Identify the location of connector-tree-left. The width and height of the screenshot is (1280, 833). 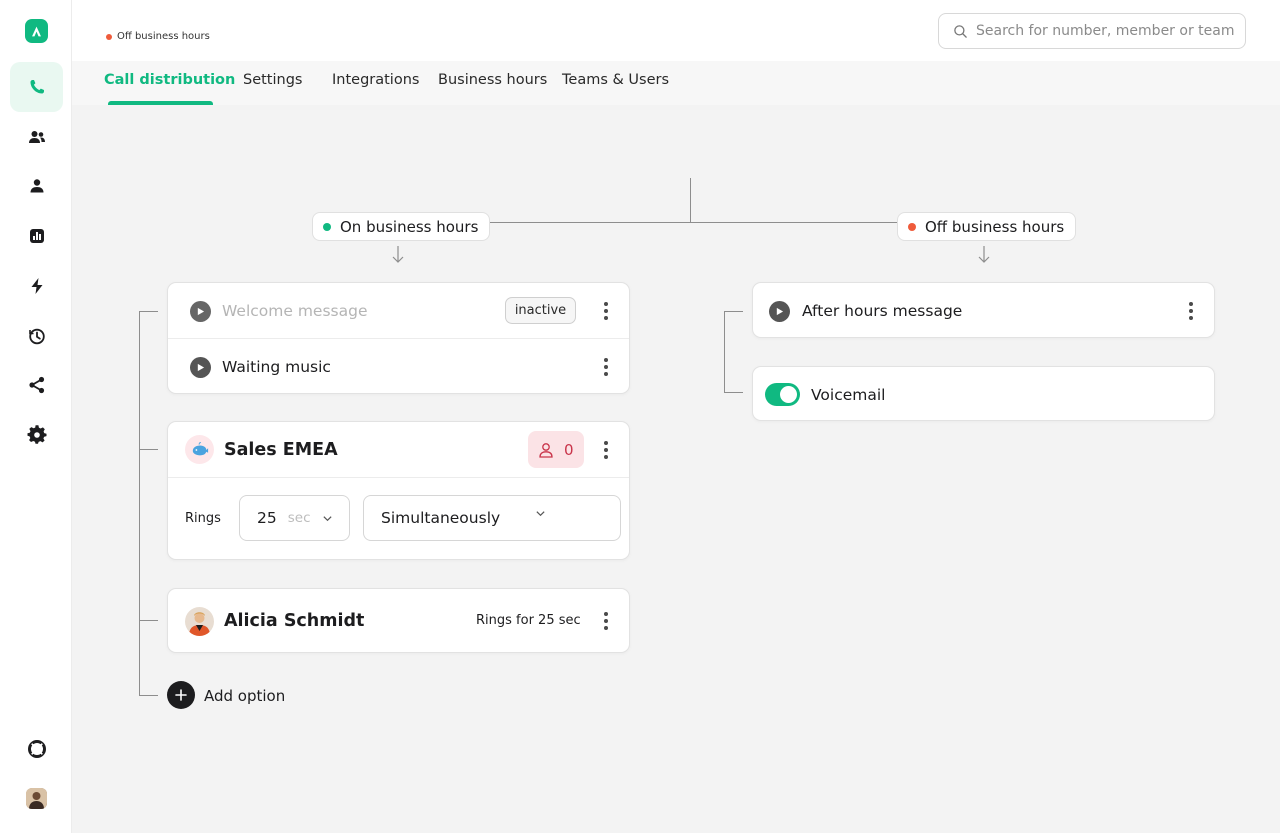
(139, 503).